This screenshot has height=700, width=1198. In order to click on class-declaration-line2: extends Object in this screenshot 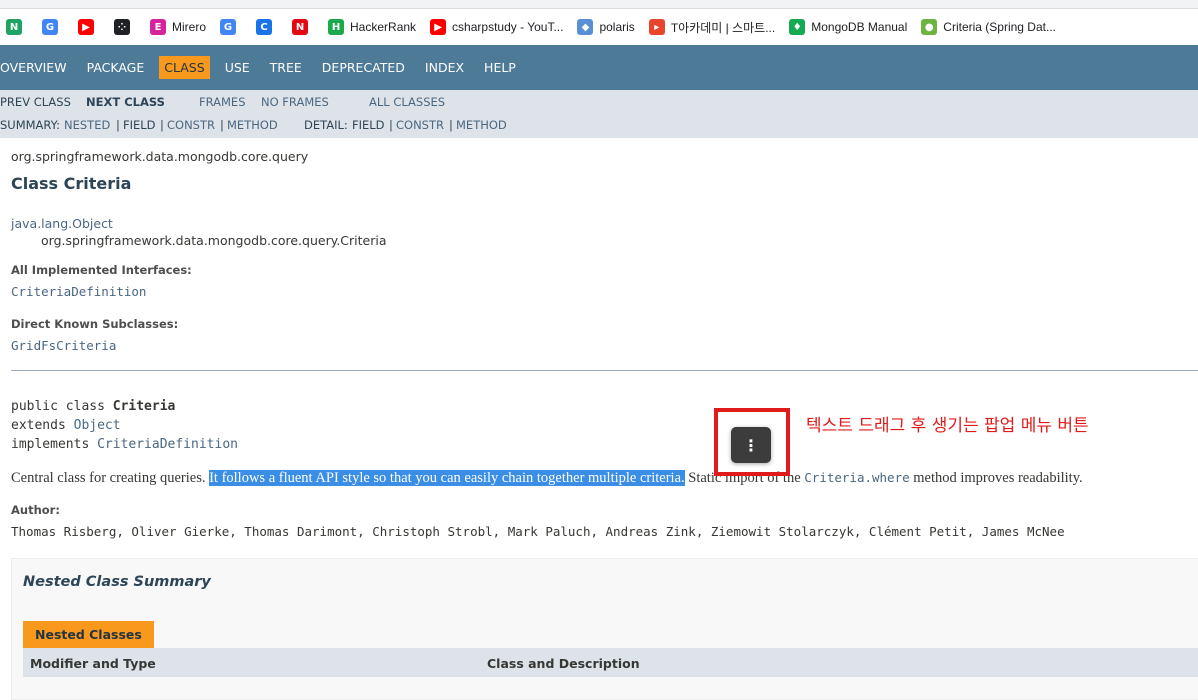, I will do `click(66, 425)`.